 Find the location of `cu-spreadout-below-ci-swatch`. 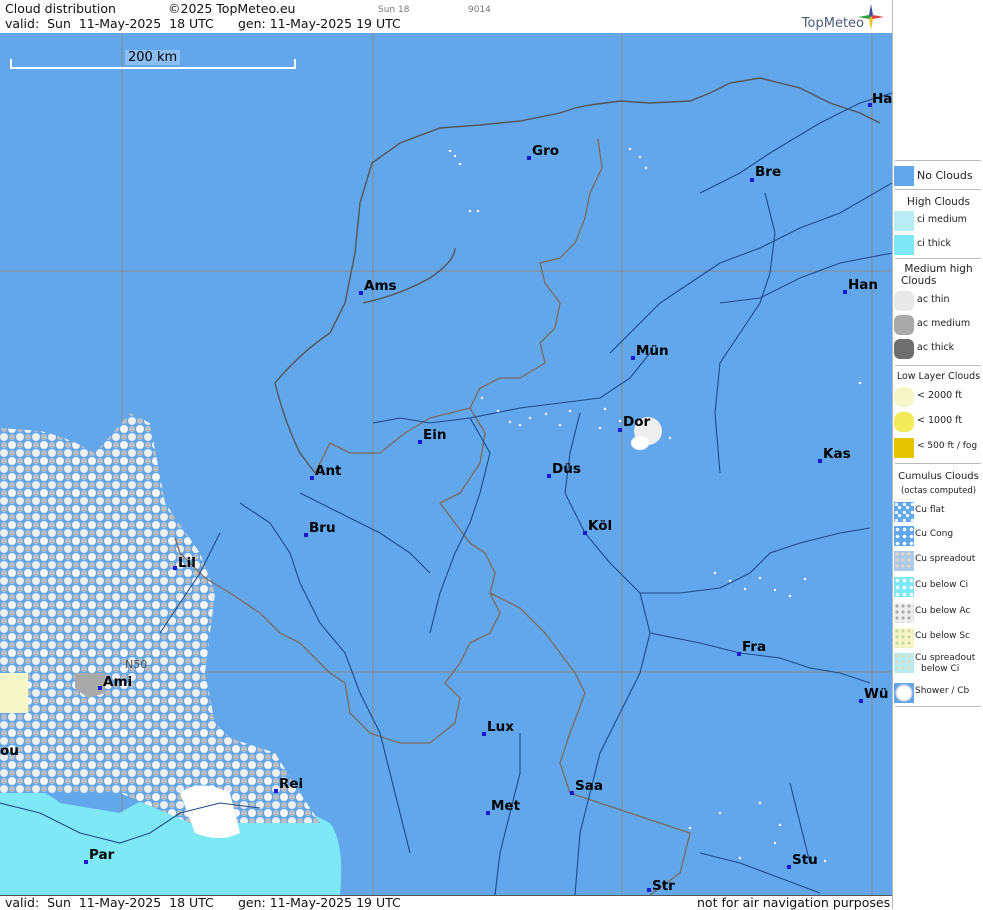

cu-spreadout-below-ci-swatch is located at coordinates (904, 663).